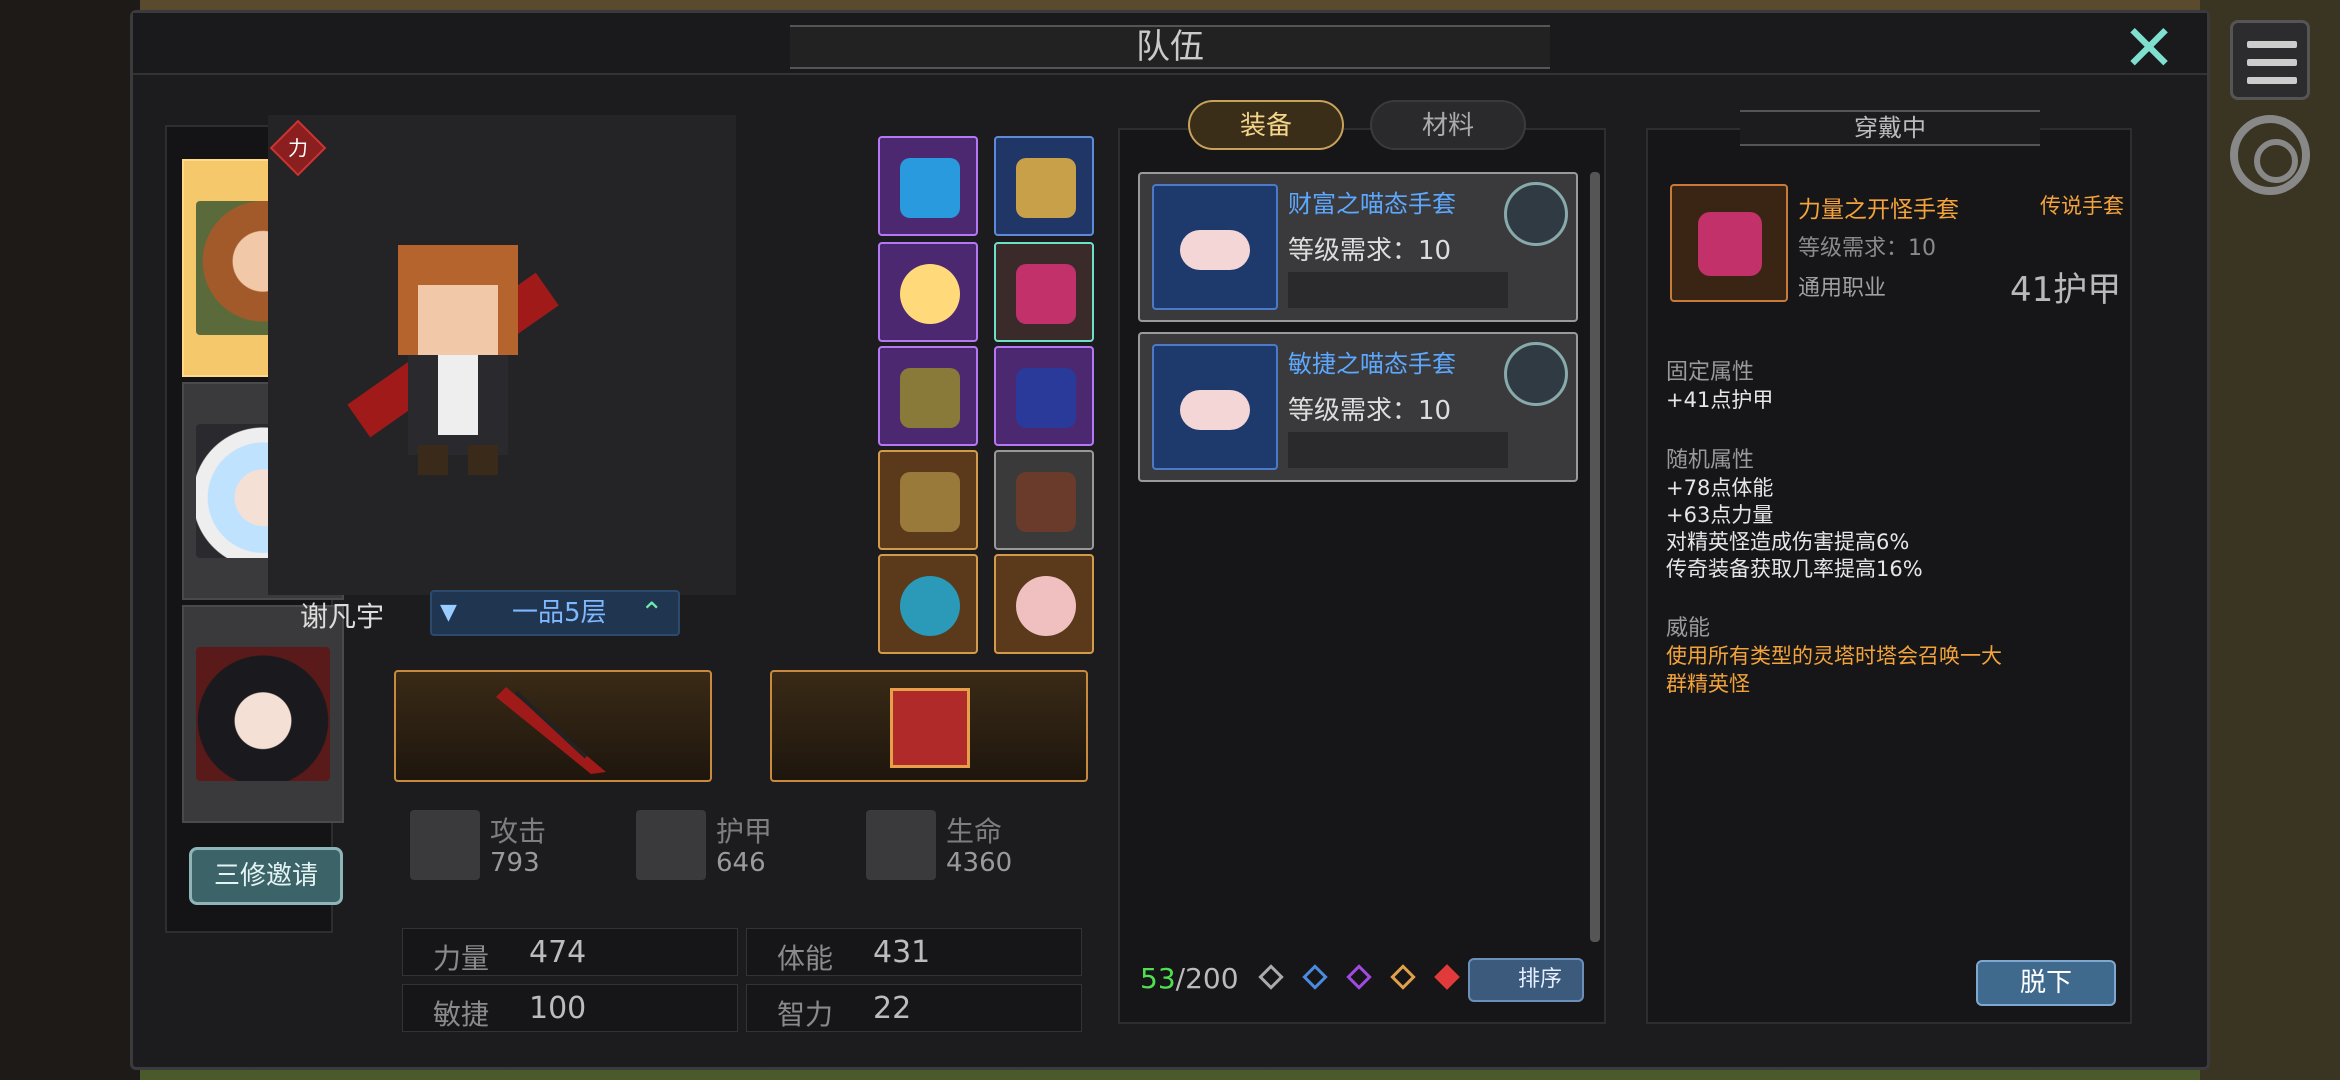 The width and height of the screenshot is (2340, 1080). What do you see at coordinates (1372, 204) in the screenshot?
I see `item-name: 财富之喵态手套` at bounding box center [1372, 204].